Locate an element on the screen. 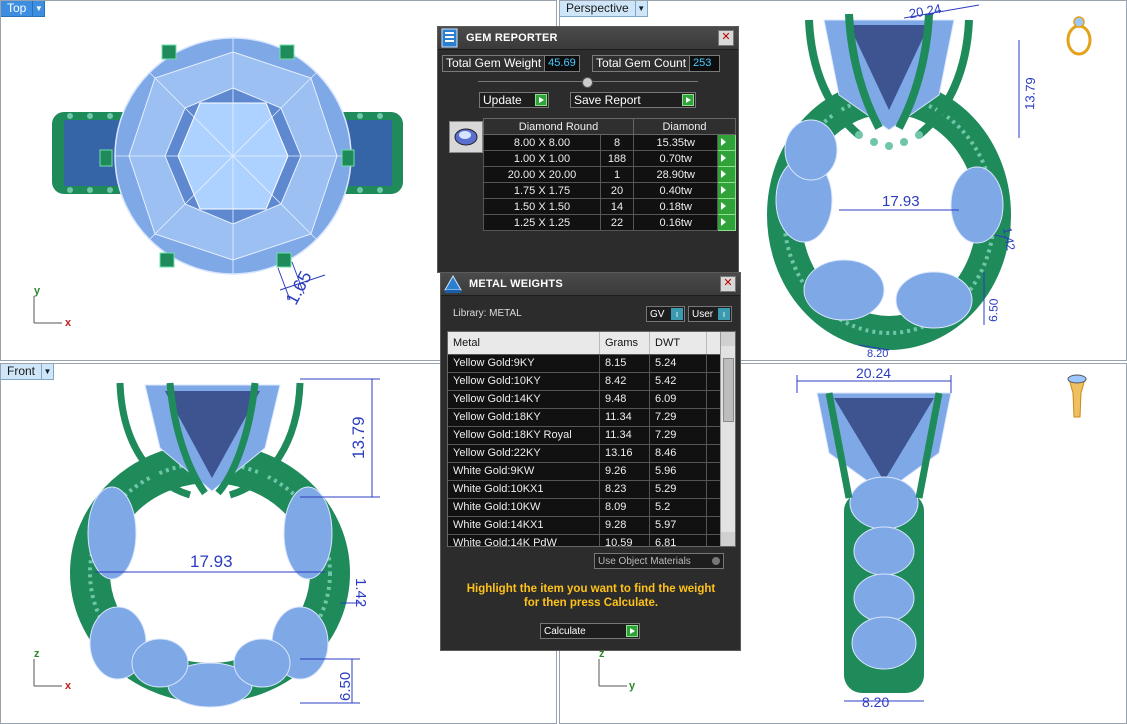 The image size is (1127, 724). scroll-down-icon is located at coordinates (728, 539).